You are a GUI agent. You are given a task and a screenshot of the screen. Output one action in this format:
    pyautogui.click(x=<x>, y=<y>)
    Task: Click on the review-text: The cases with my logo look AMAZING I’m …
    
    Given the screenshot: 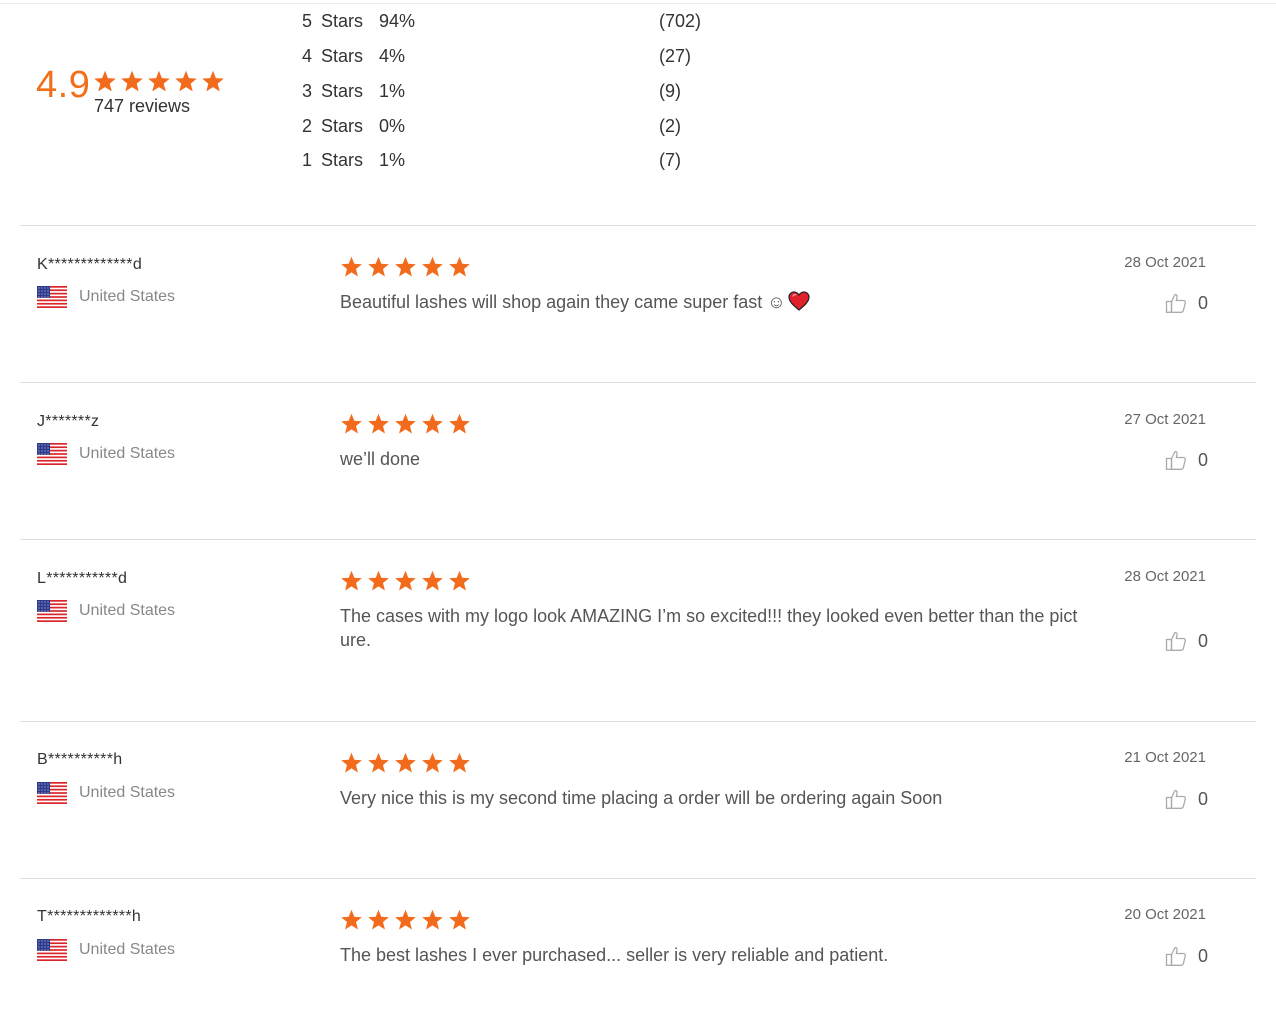 What is the action you would take?
    pyautogui.click(x=709, y=628)
    